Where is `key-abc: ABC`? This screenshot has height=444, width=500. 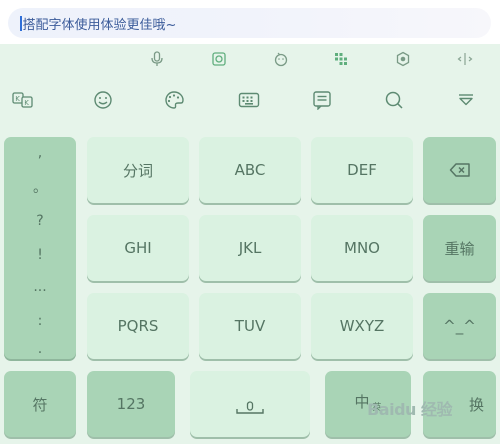 key-abc: ABC is located at coordinates (250, 170).